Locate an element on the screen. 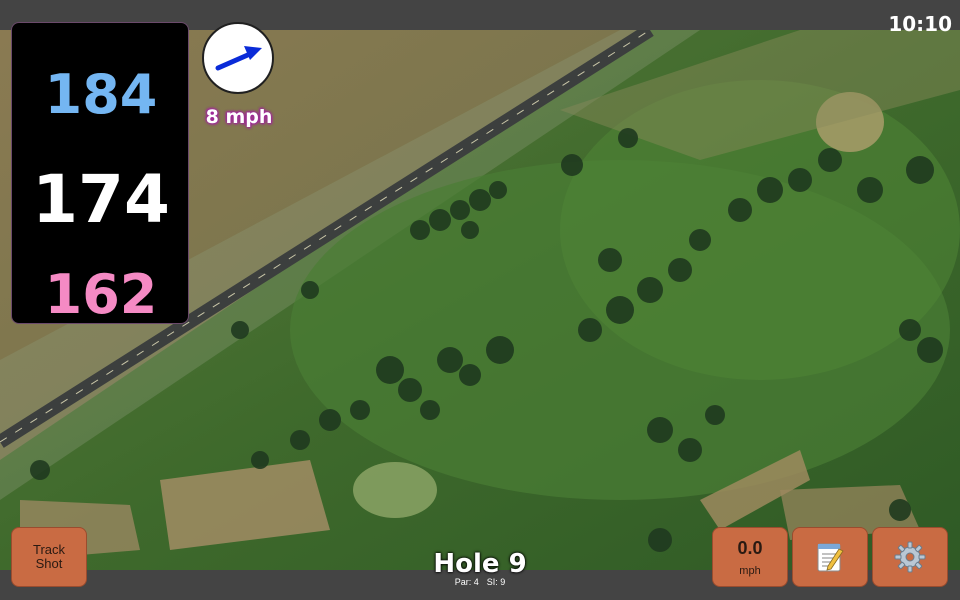 Image resolution: width=960 pixels, height=600 pixels. notepad-icon is located at coordinates (830, 557).